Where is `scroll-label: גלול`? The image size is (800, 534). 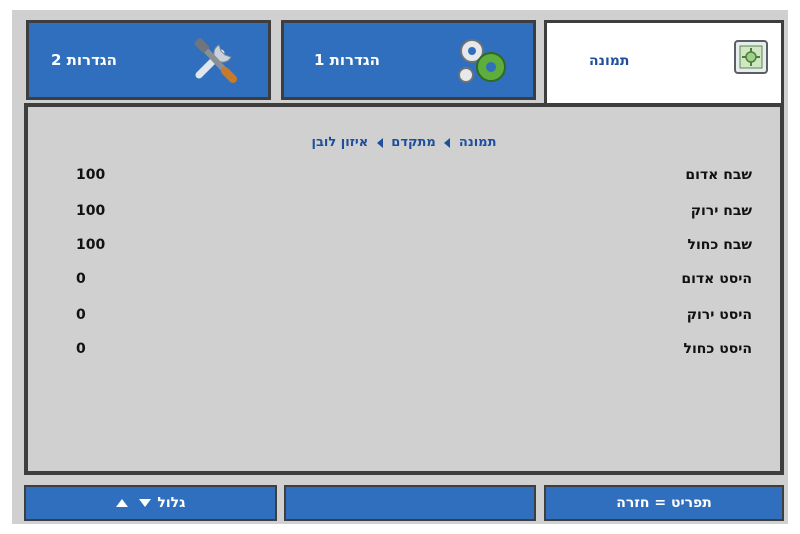 scroll-label: גלול is located at coordinates (171, 503).